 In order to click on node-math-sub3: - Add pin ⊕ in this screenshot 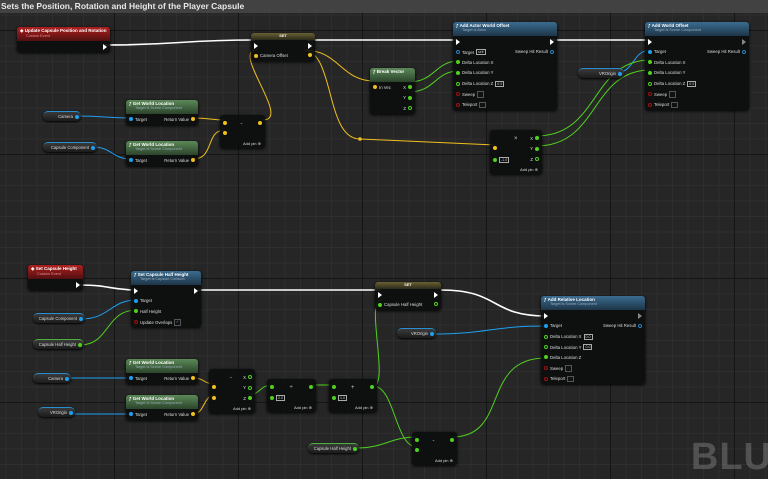, I will do `click(434, 448)`.